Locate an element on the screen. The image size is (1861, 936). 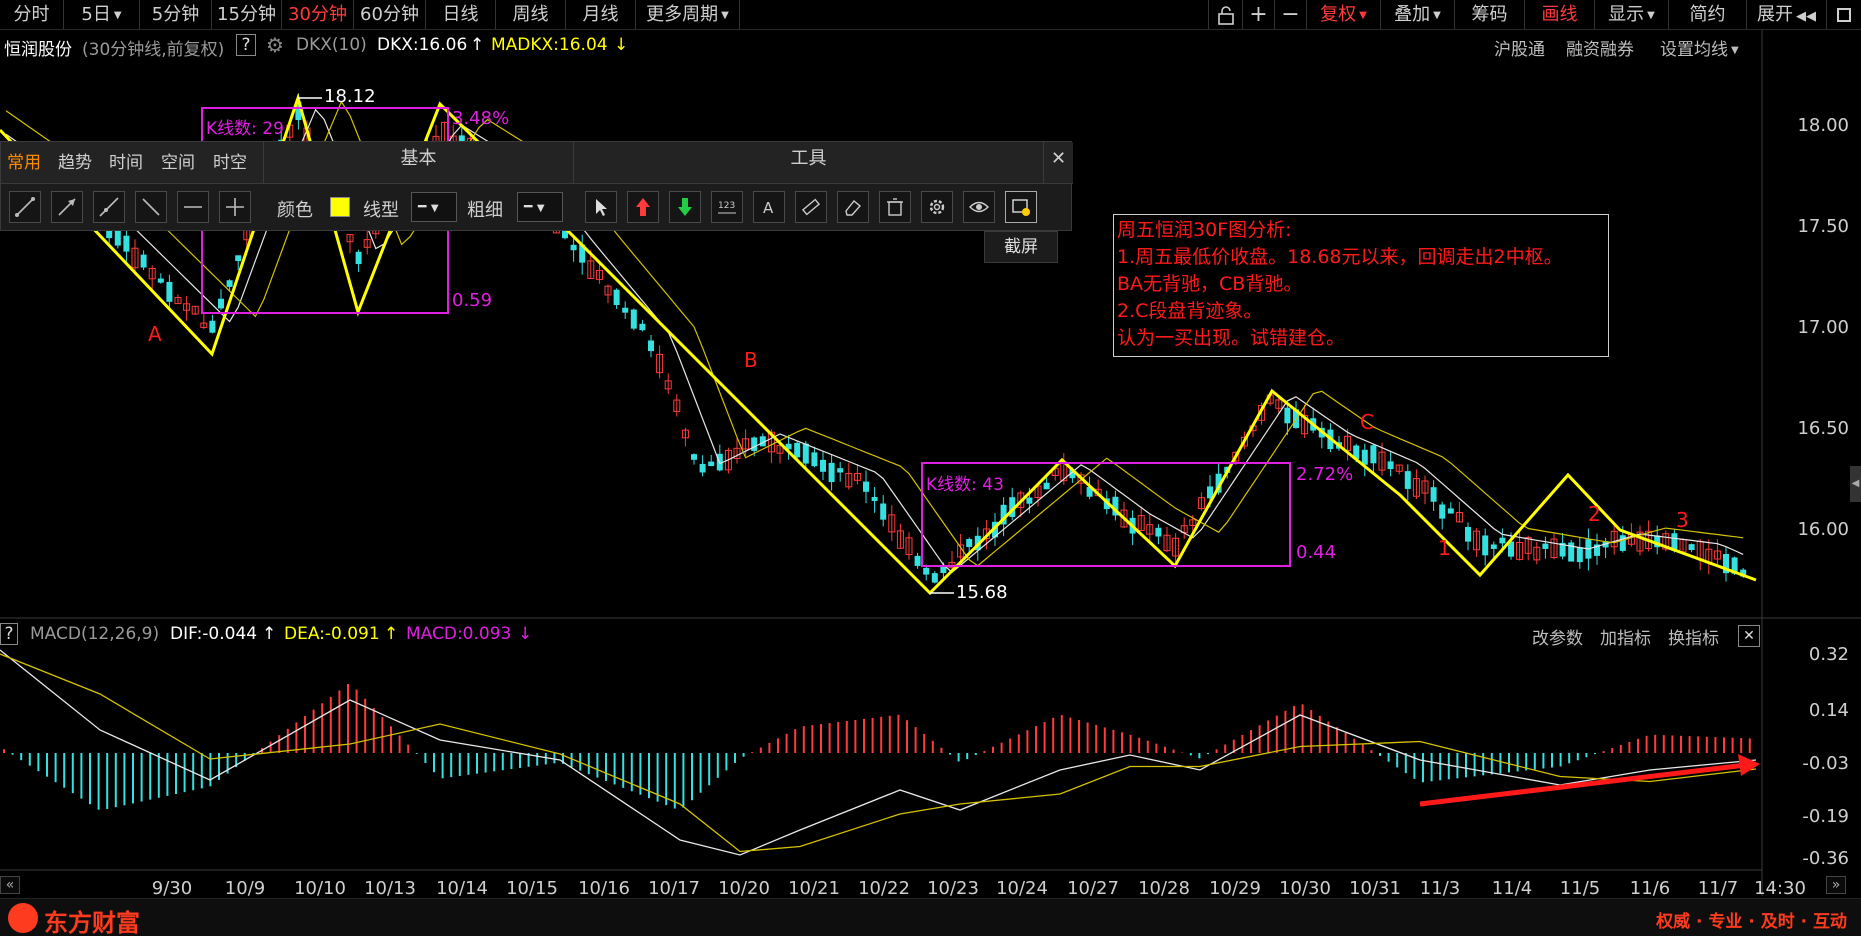
visibility-tool-button is located at coordinates (979, 207).